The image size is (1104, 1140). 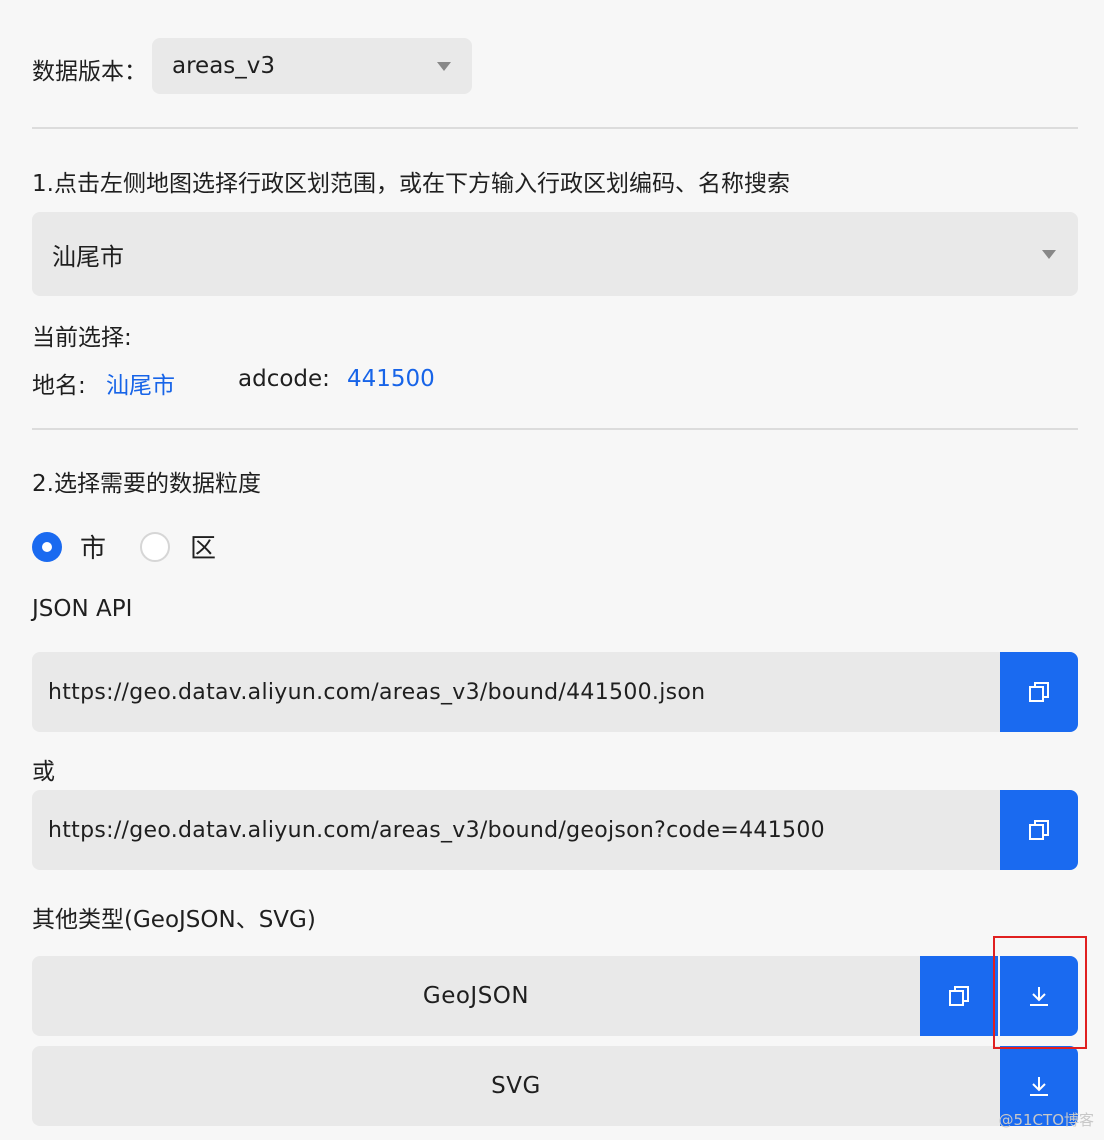 I want to click on place-name-label: 地名:, so click(x=59, y=386).